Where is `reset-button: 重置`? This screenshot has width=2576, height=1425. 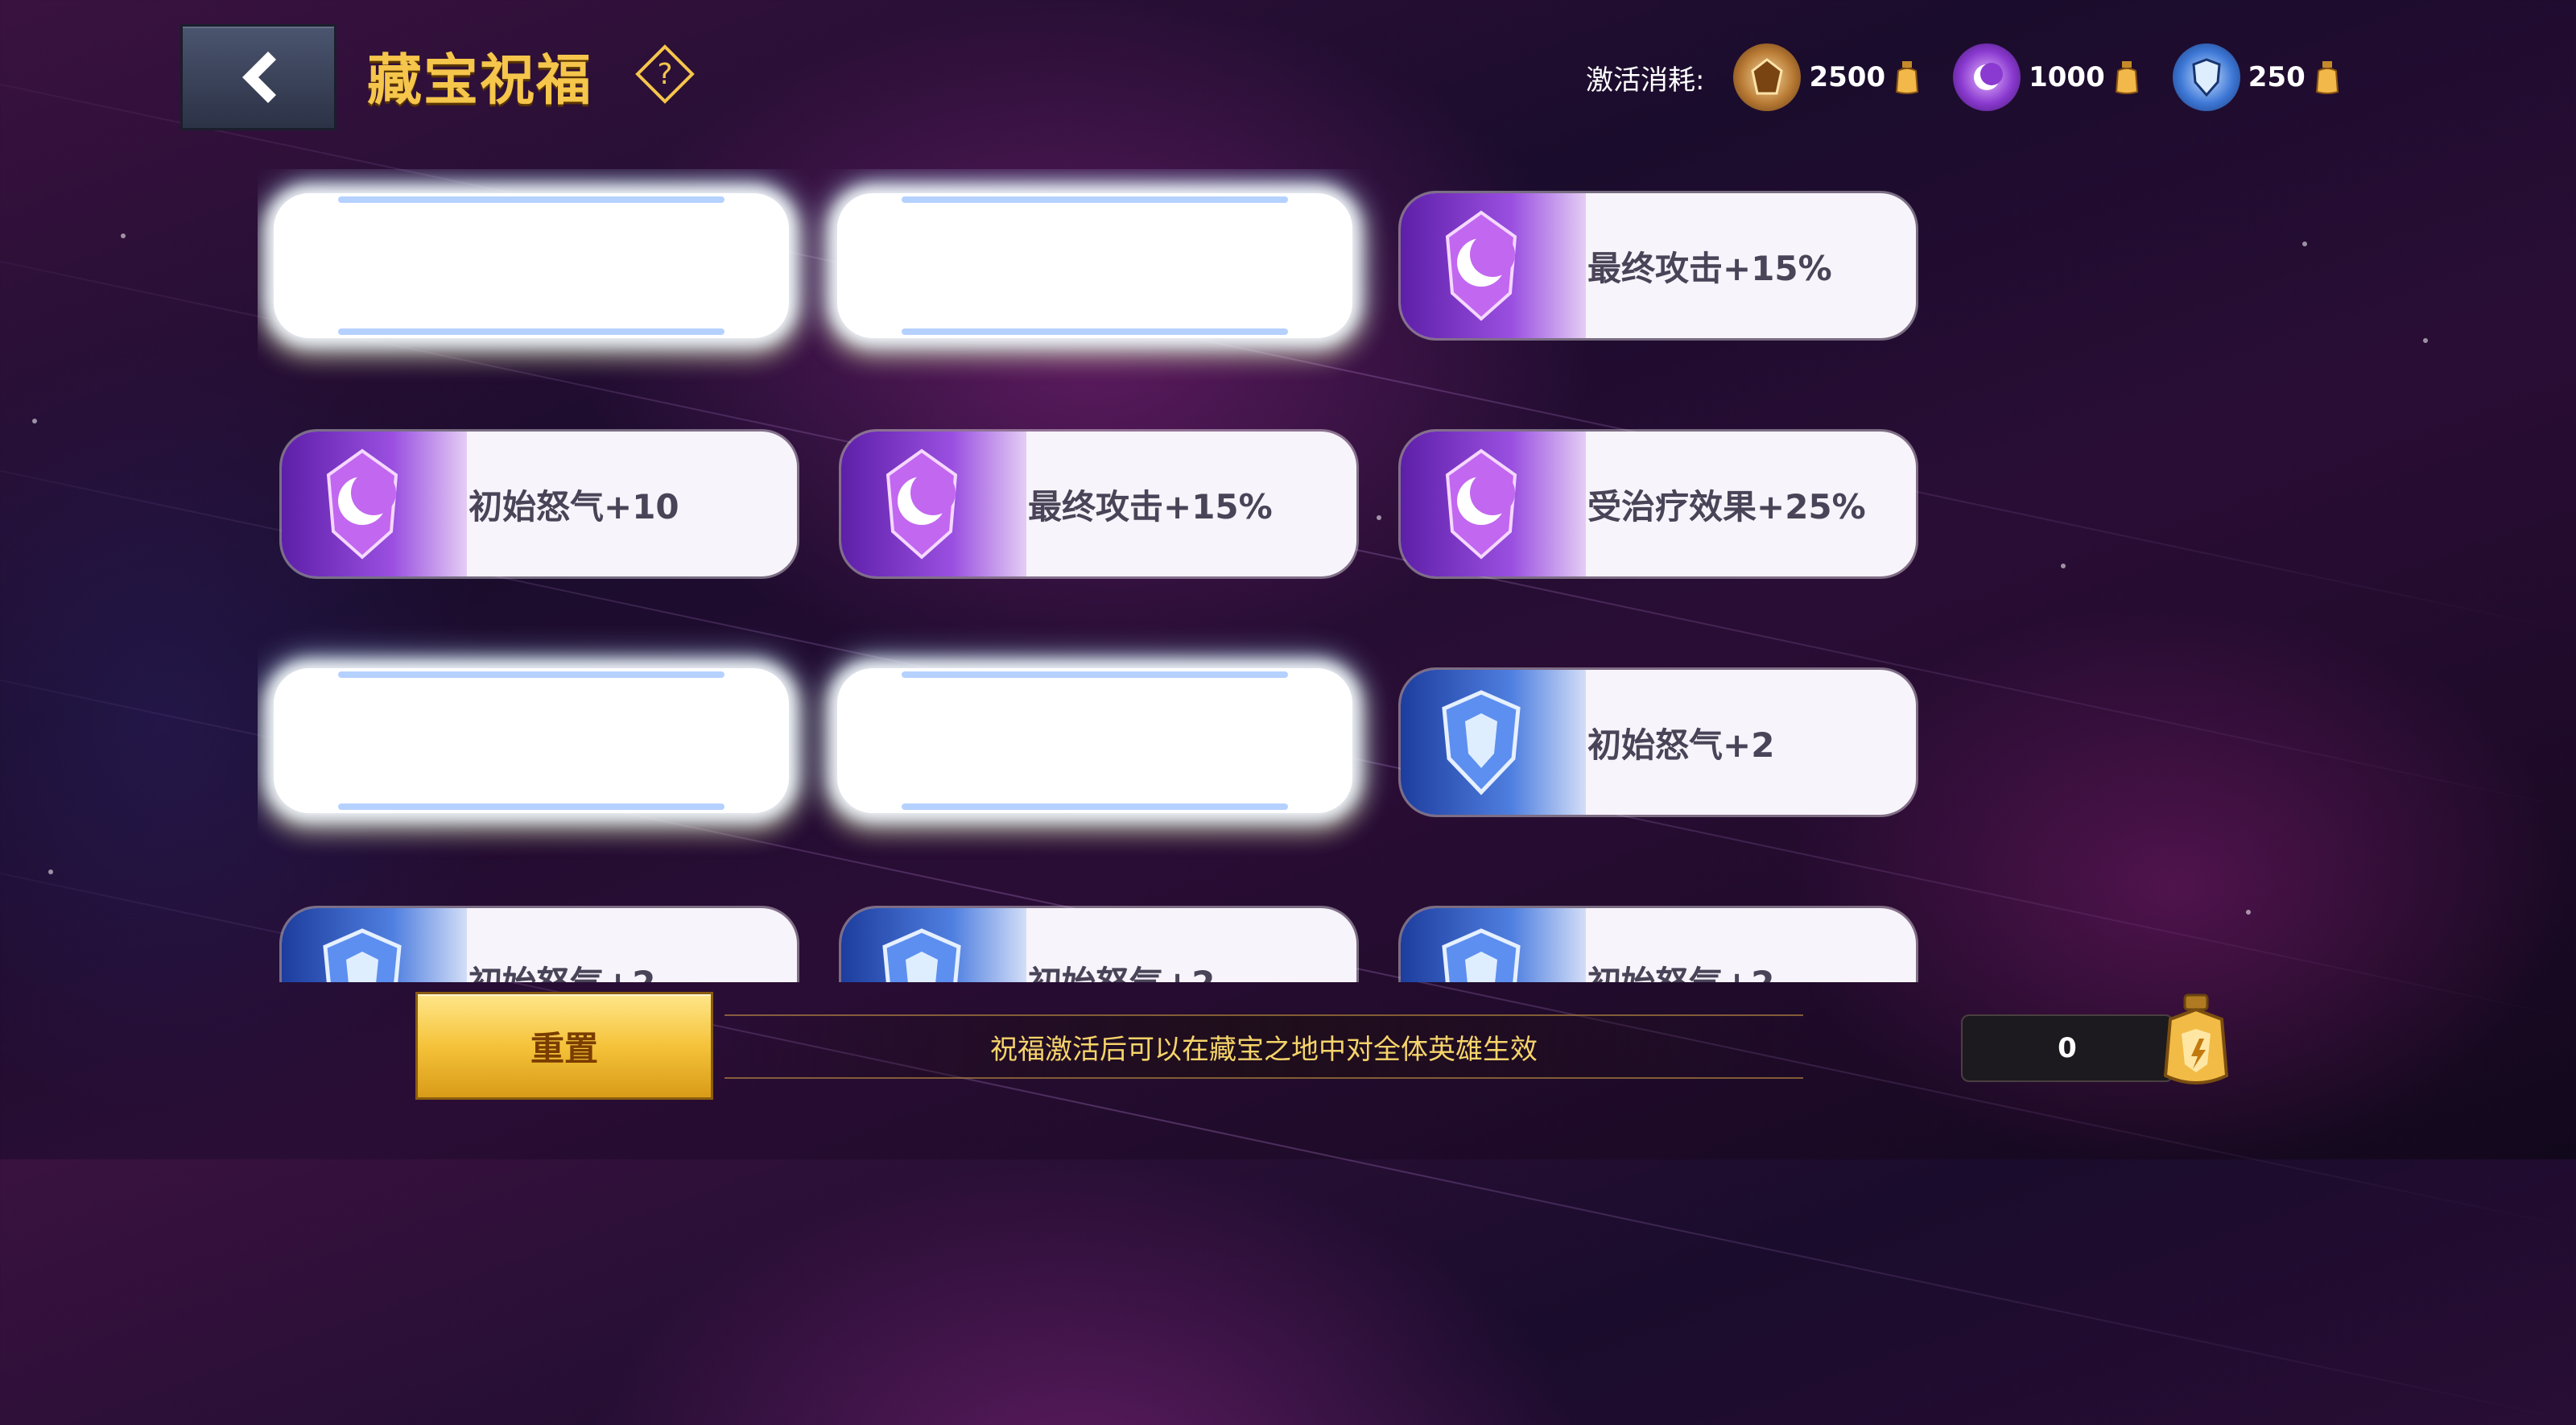
reset-button: 重置 is located at coordinates (564, 1046).